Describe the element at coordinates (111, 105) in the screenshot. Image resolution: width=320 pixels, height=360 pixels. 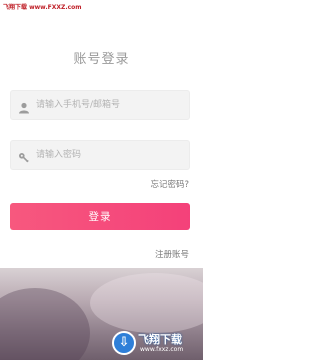
I see `phone-input` at that location.